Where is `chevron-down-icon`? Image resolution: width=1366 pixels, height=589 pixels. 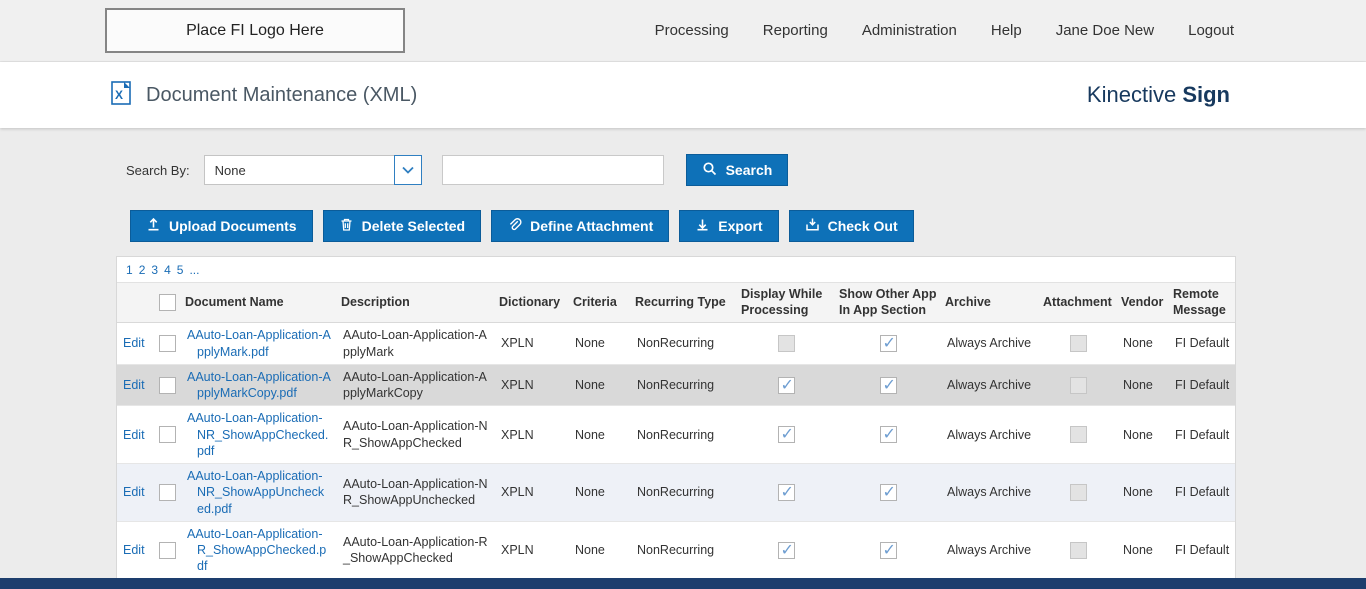
chevron-down-icon is located at coordinates (407, 170).